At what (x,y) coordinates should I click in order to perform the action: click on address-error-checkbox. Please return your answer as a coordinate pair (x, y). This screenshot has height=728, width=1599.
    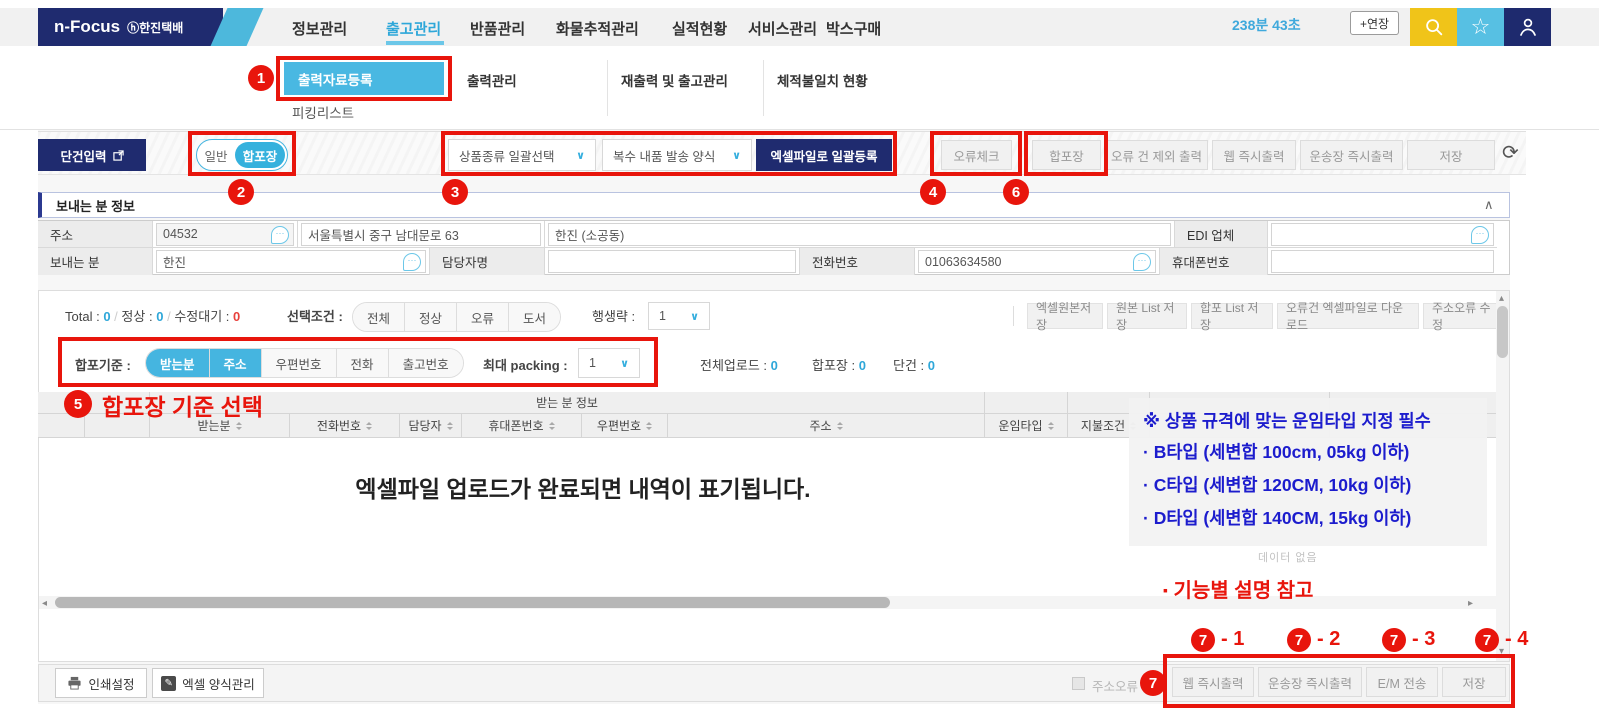
    Looking at the image, I should click on (1078, 683).